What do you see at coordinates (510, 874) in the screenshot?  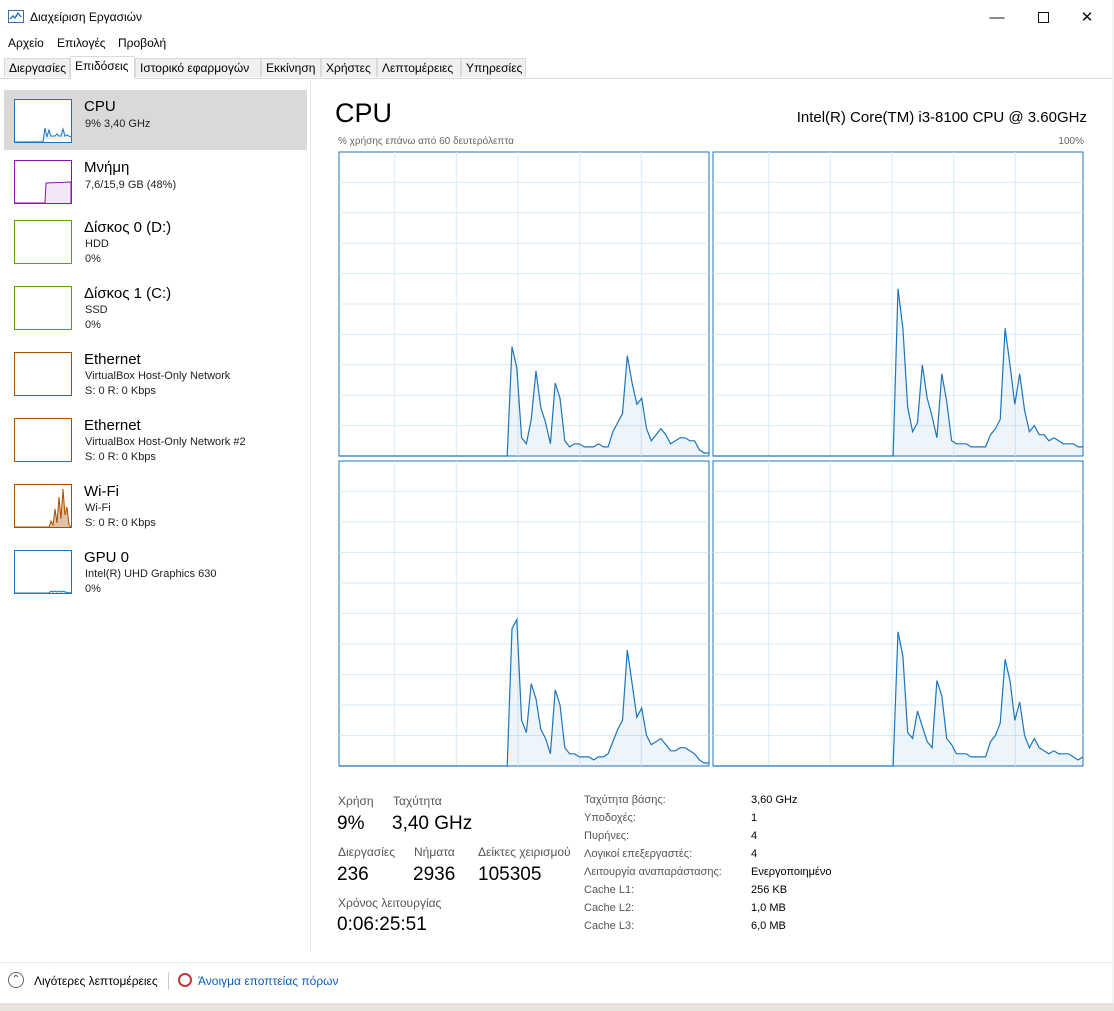 I see `handles-value: 105305` at bounding box center [510, 874].